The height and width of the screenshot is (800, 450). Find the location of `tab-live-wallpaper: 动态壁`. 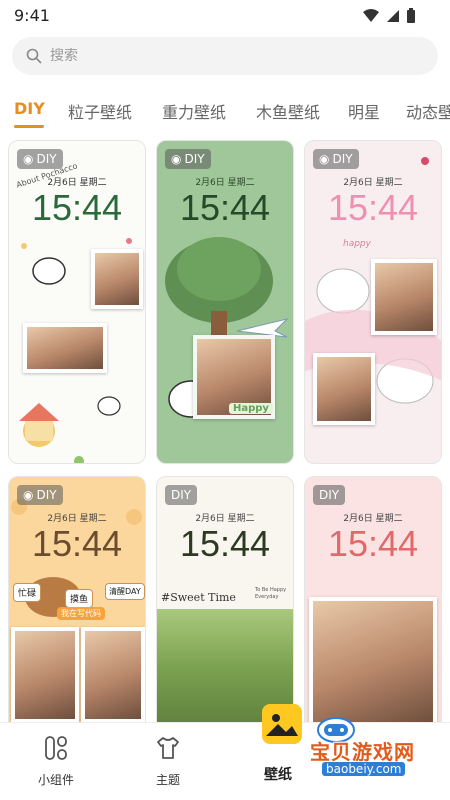

tab-live-wallpaper: 动态壁 is located at coordinates (428, 111).